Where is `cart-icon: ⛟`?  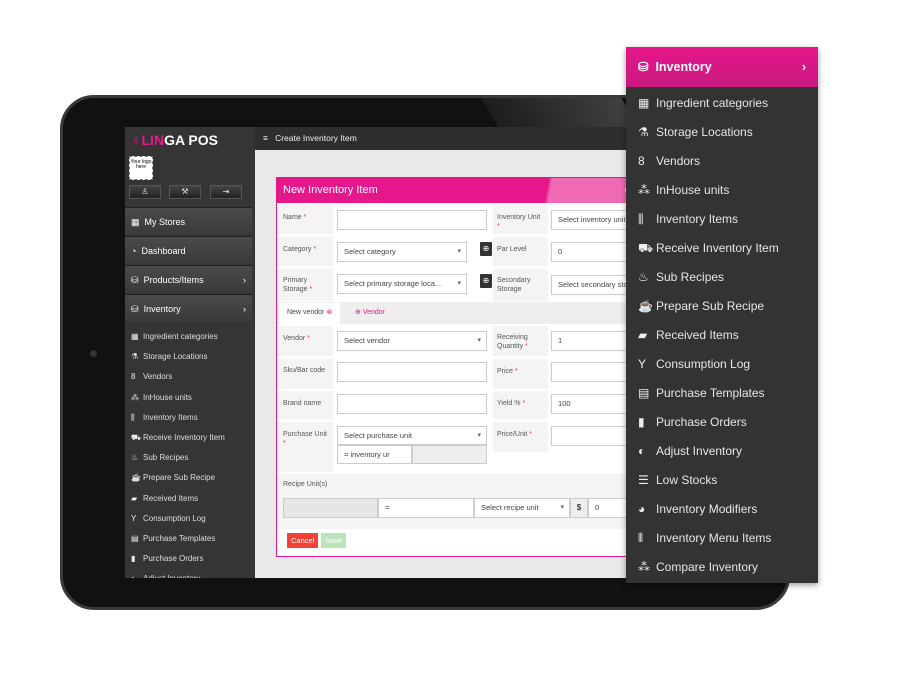
cart-icon: ⛟ is located at coordinates (646, 248).